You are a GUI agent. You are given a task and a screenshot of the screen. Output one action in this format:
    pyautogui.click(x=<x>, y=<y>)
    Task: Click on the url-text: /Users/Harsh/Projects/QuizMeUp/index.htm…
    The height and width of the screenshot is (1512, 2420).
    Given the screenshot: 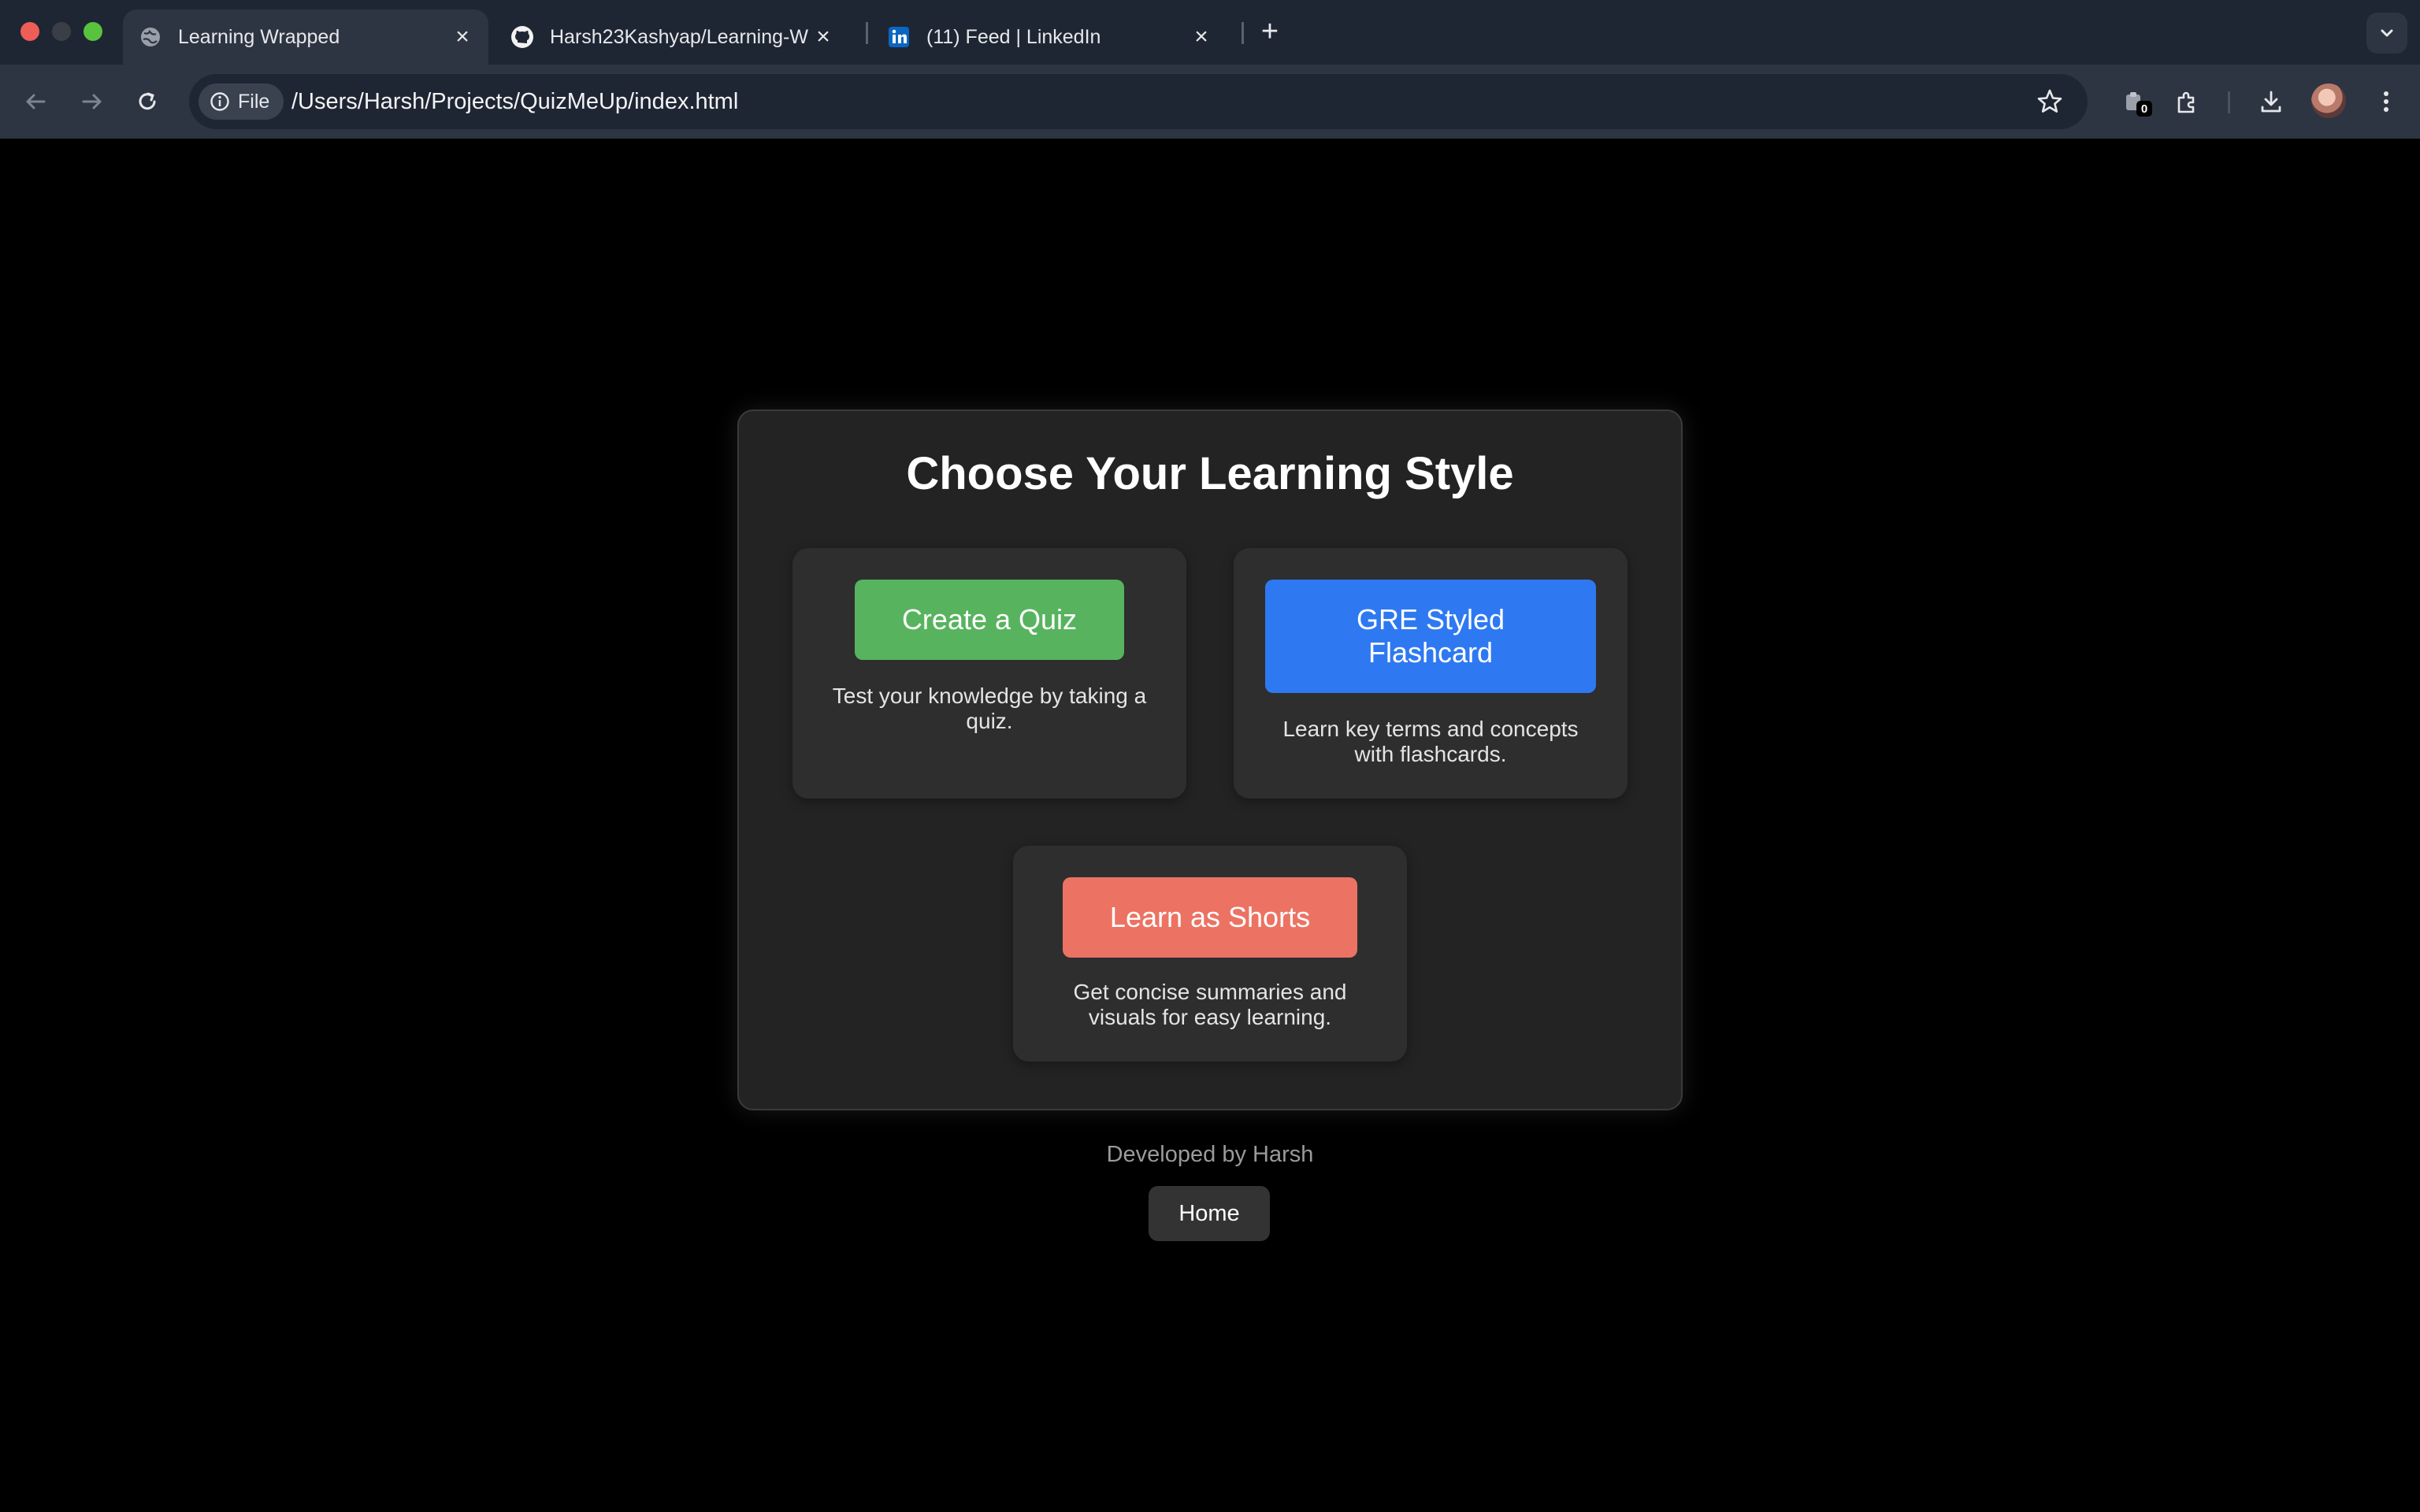 What is the action you would take?
    pyautogui.click(x=514, y=101)
    